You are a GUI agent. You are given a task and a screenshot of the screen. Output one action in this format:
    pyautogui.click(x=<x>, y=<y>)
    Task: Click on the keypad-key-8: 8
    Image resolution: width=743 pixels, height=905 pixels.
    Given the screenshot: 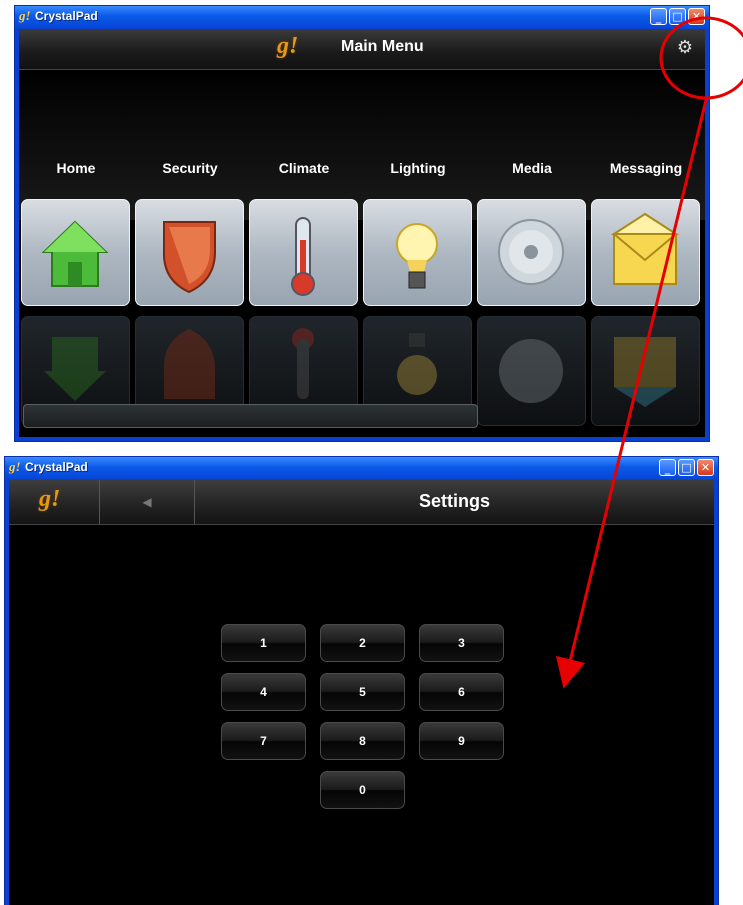 What is the action you would take?
    pyautogui.click(x=362, y=741)
    